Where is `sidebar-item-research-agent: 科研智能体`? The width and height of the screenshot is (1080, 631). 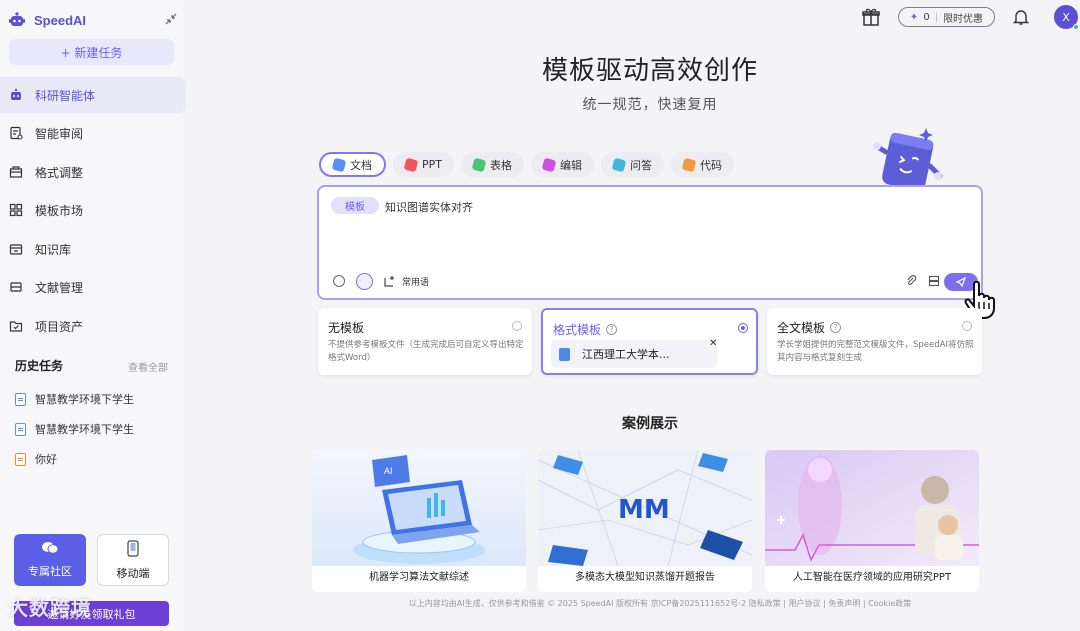 sidebar-item-research-agent: 科研智能体 is located at coordinates (92, 95).